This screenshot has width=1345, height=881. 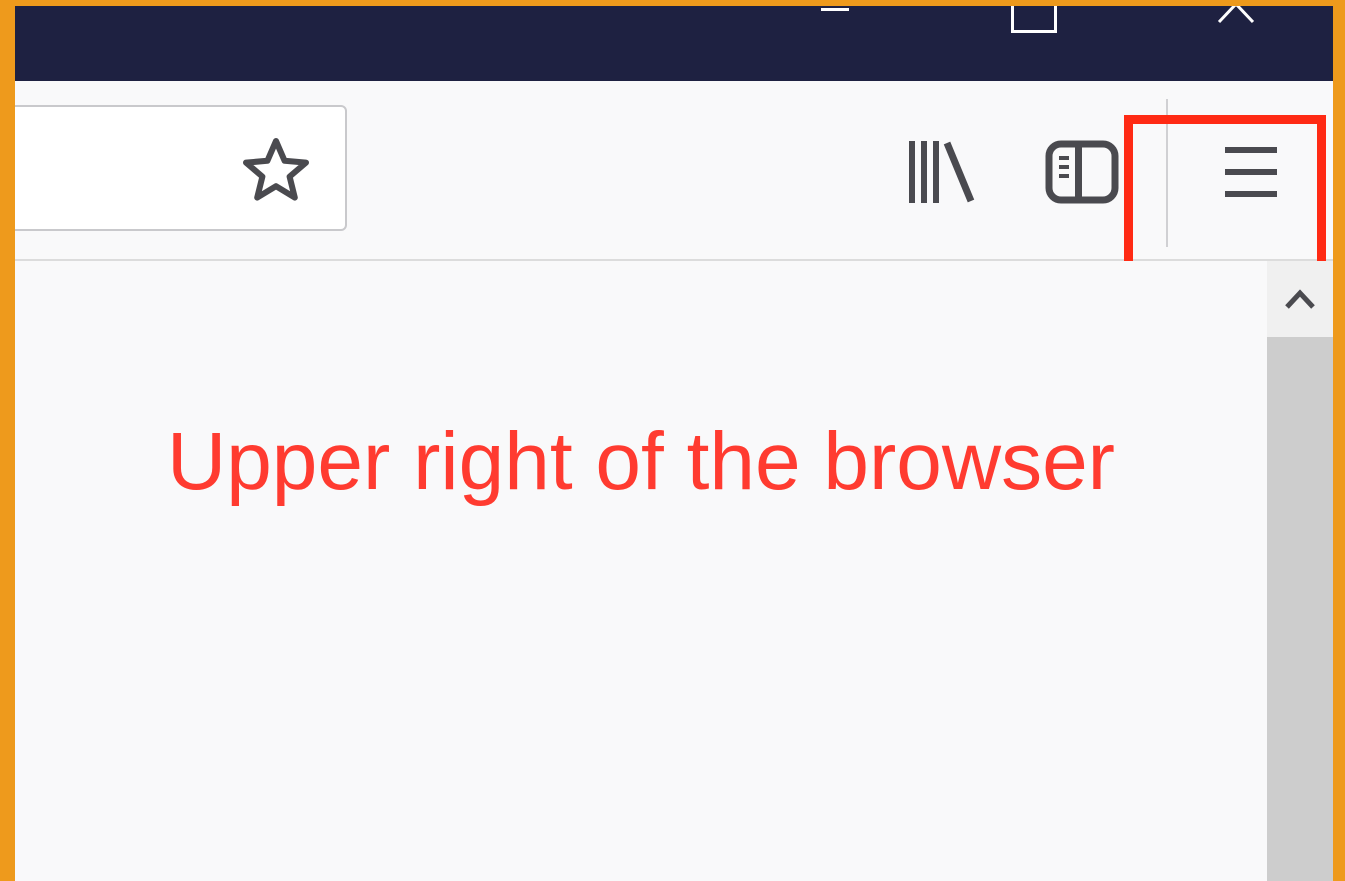 What do you see at coordinates (276, 170) in the screenshot?
I see `star-icon` at bounding box center [276, 170].